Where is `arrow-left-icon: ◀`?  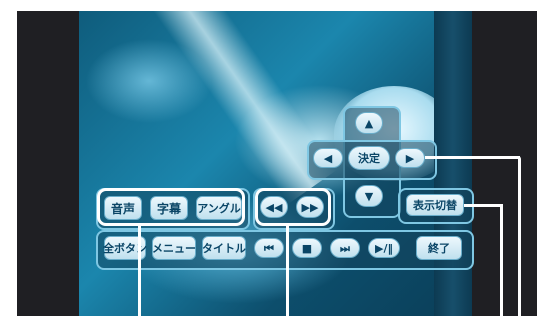 arrow-left-icon: ◀ is located at coordinates (328, 158).